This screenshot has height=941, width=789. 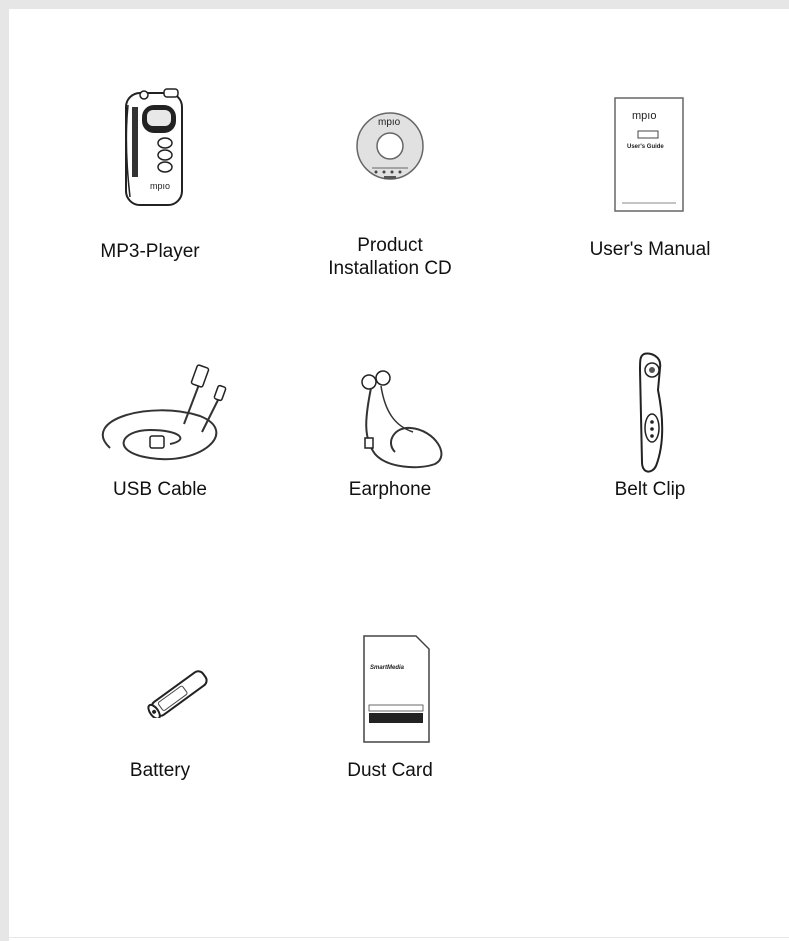 I want to click on page-frame-top, so click(x=394, y=4).